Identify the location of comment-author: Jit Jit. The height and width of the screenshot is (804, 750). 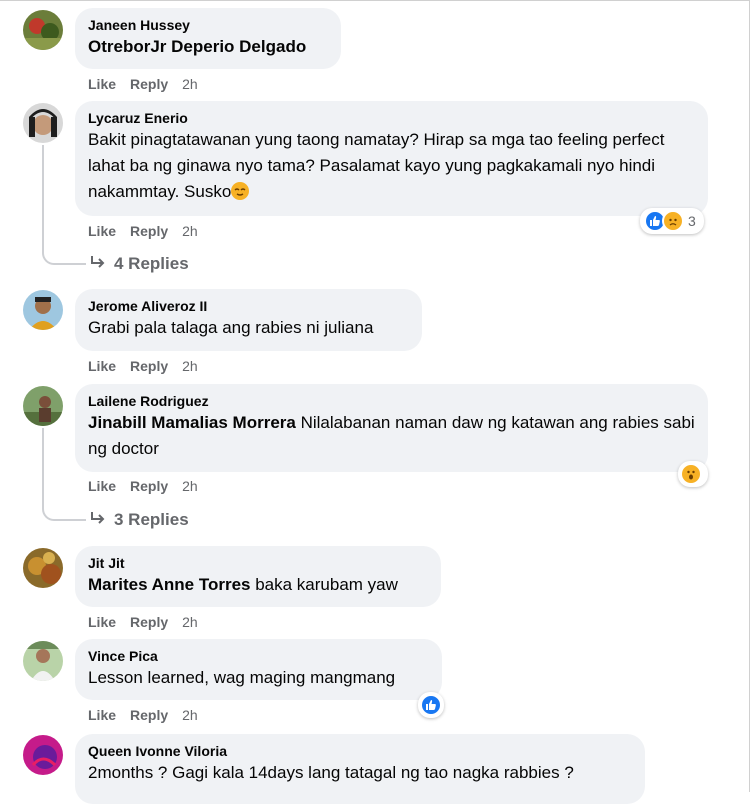
(258, 563).